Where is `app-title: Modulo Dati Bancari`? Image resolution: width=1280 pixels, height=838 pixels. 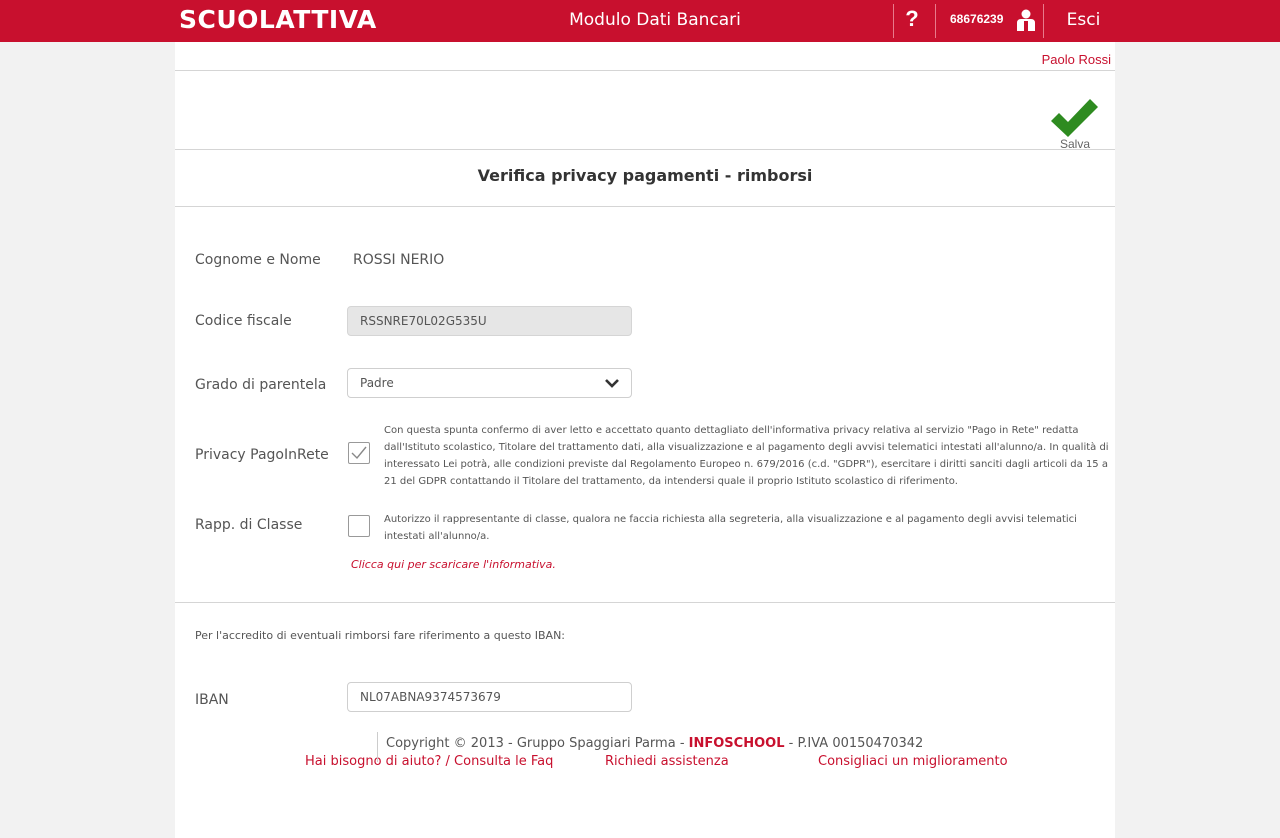 app-title: Modulo Dati Bancari is located at coordinates (655, 20).